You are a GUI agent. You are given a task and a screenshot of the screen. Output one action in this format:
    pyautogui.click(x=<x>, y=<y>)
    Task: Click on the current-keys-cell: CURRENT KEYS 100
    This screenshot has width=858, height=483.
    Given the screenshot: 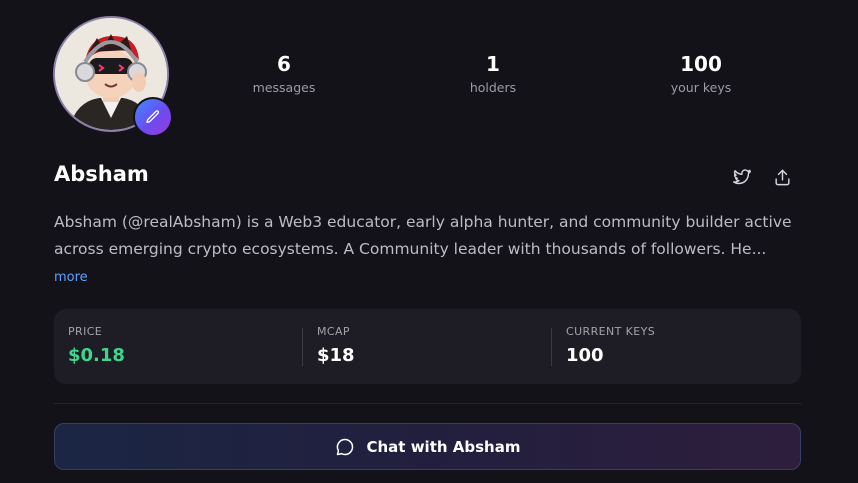 What is the action you would take?
    pyautogui.click(x=676, y=346)
    